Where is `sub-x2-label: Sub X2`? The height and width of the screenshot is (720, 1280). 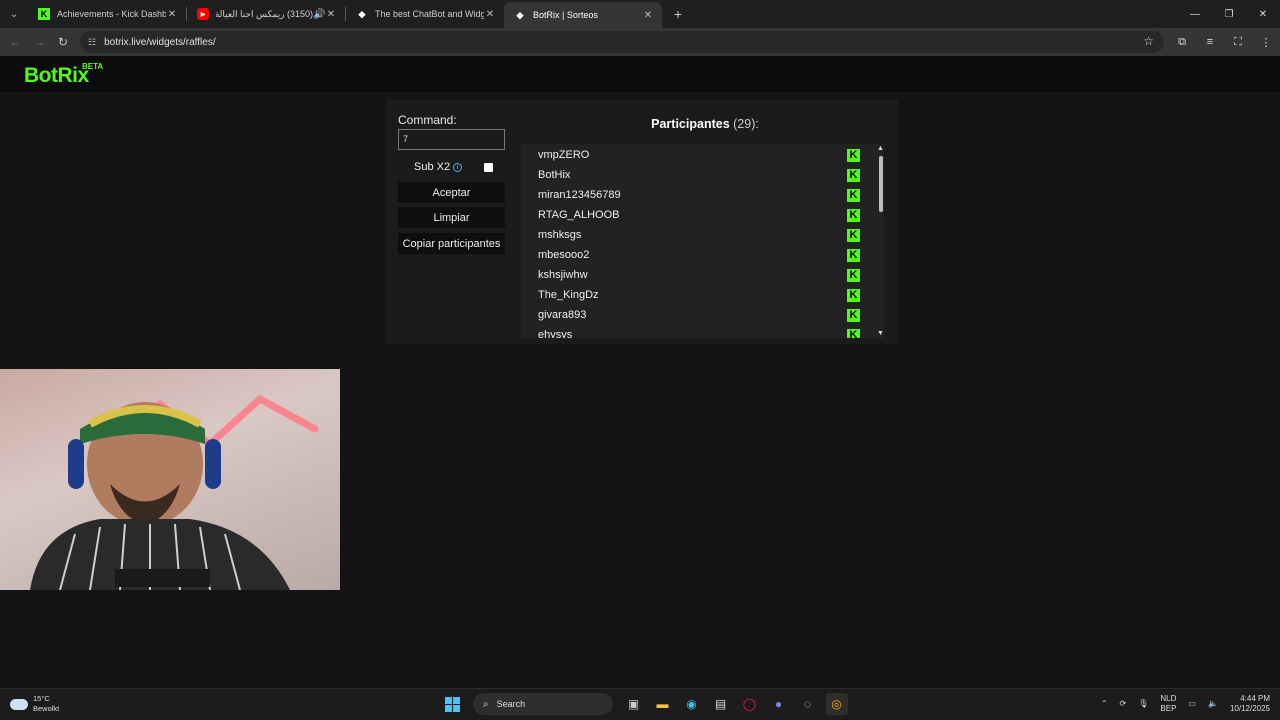
sub-x2-label: Sub X2 is located at coordinates (432, 167).